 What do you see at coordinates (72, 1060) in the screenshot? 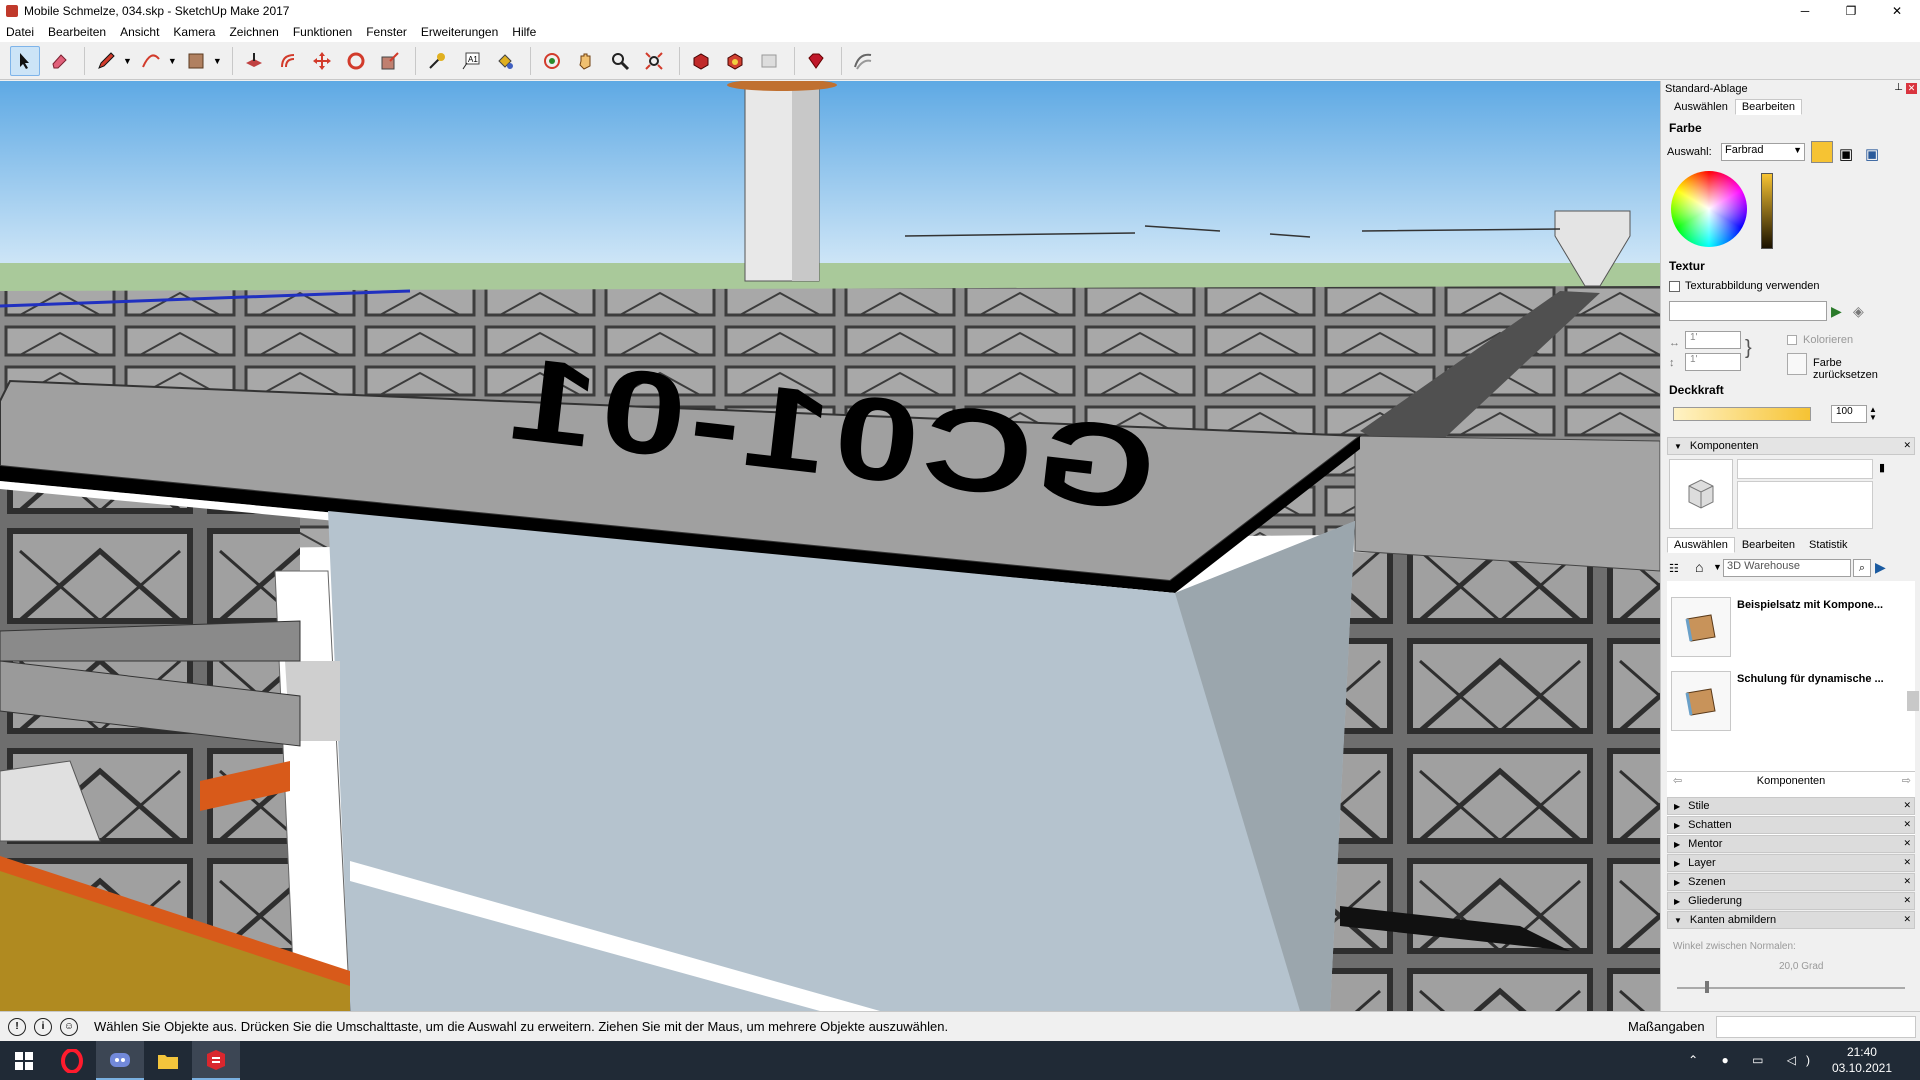
I see `opera-icon` at bounding box center [72, 1060].